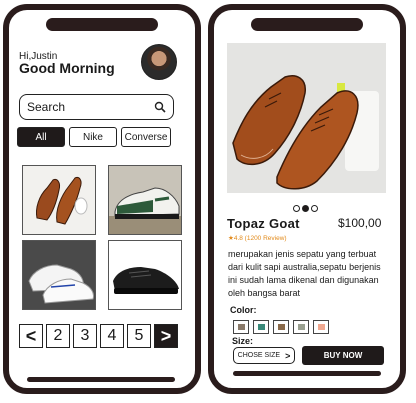 The width and height of the screenshot is (416, 403). Describe the element at coordinates (112, 336) in the screenshot. I see `page-4-button: 4` at that location.